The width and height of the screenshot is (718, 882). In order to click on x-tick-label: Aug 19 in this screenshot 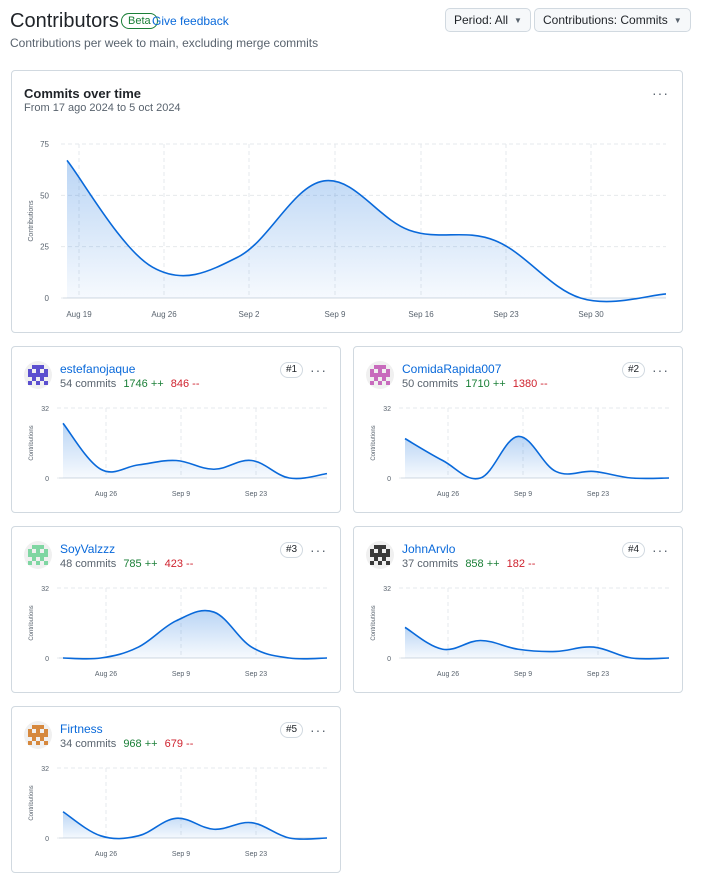, I will do `click(79, 314)`.